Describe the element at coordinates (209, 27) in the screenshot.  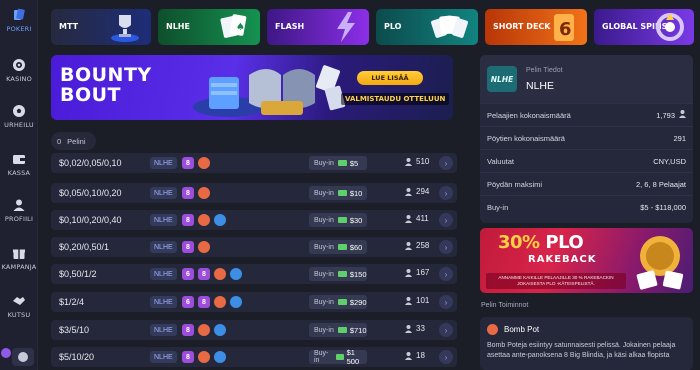
I see `category-nlhe: NLHE ♠` at that location.